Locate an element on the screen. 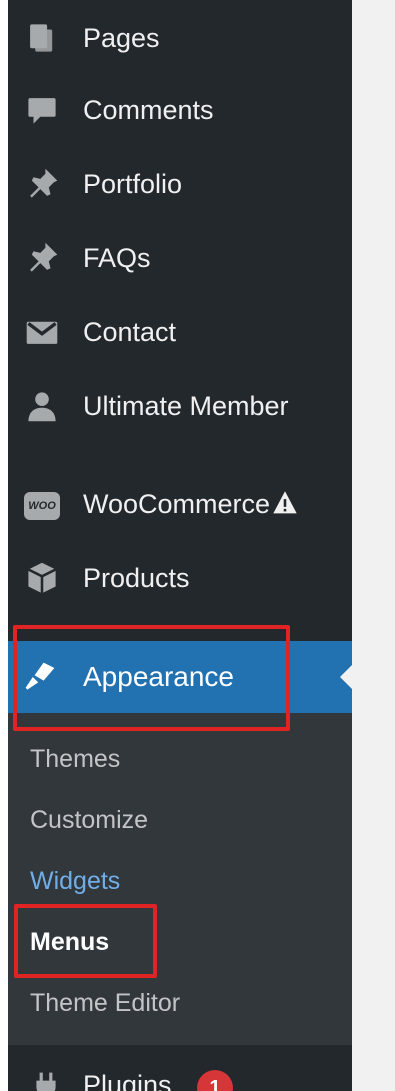 This screenshot has height=1091, width=395. woocommerce-icon: WOO is located at coordinates (42, 506).